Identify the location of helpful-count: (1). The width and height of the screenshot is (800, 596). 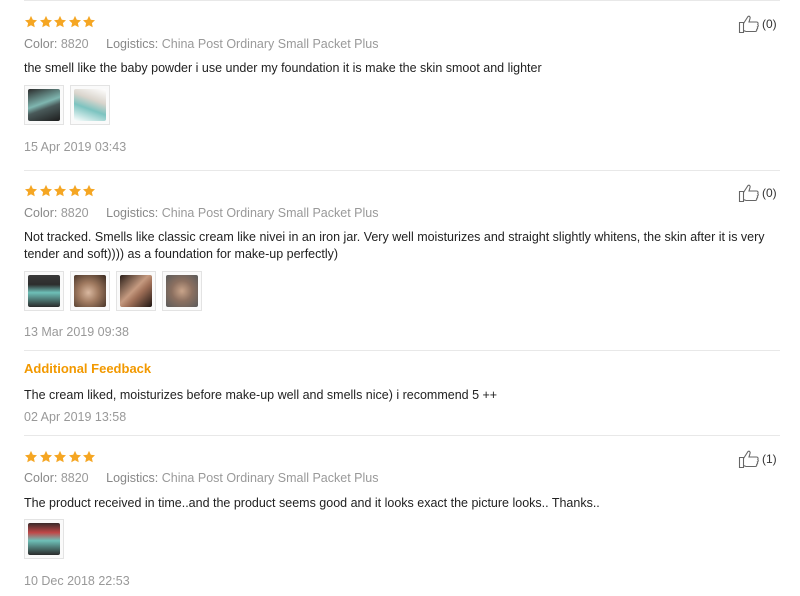
(769, 459).